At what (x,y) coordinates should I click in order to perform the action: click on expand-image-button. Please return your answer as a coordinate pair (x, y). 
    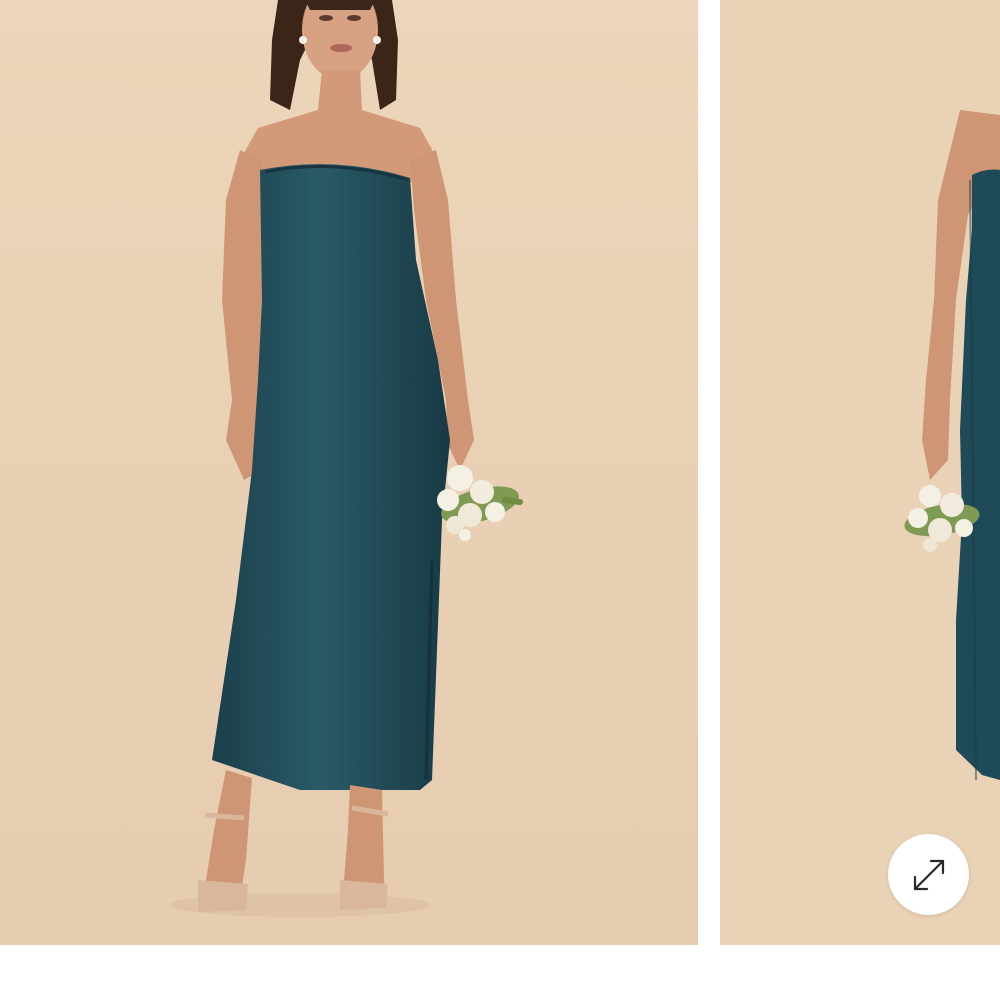
    Looking at the image, I should click on (928, 874).